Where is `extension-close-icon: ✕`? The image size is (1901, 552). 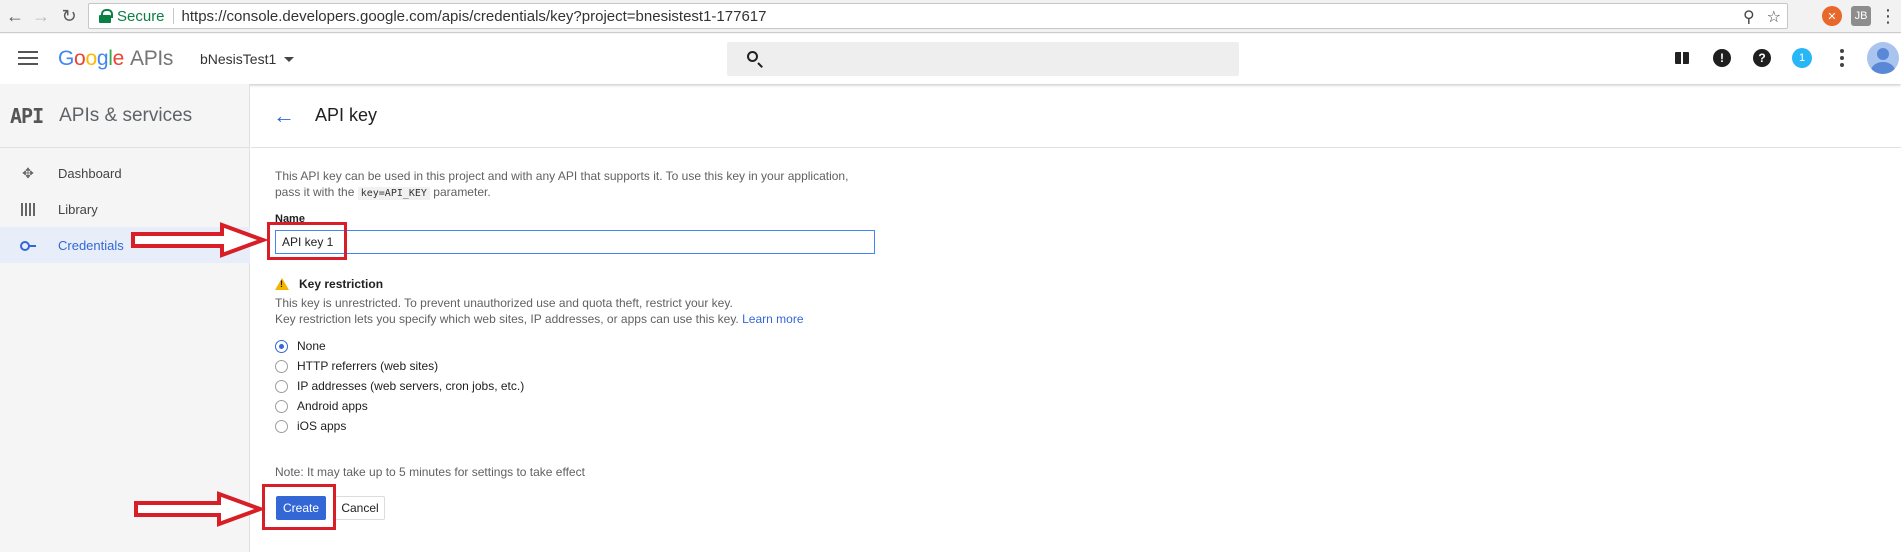
extension-close-icon: ✕ is located at coordinates (1832, 16).